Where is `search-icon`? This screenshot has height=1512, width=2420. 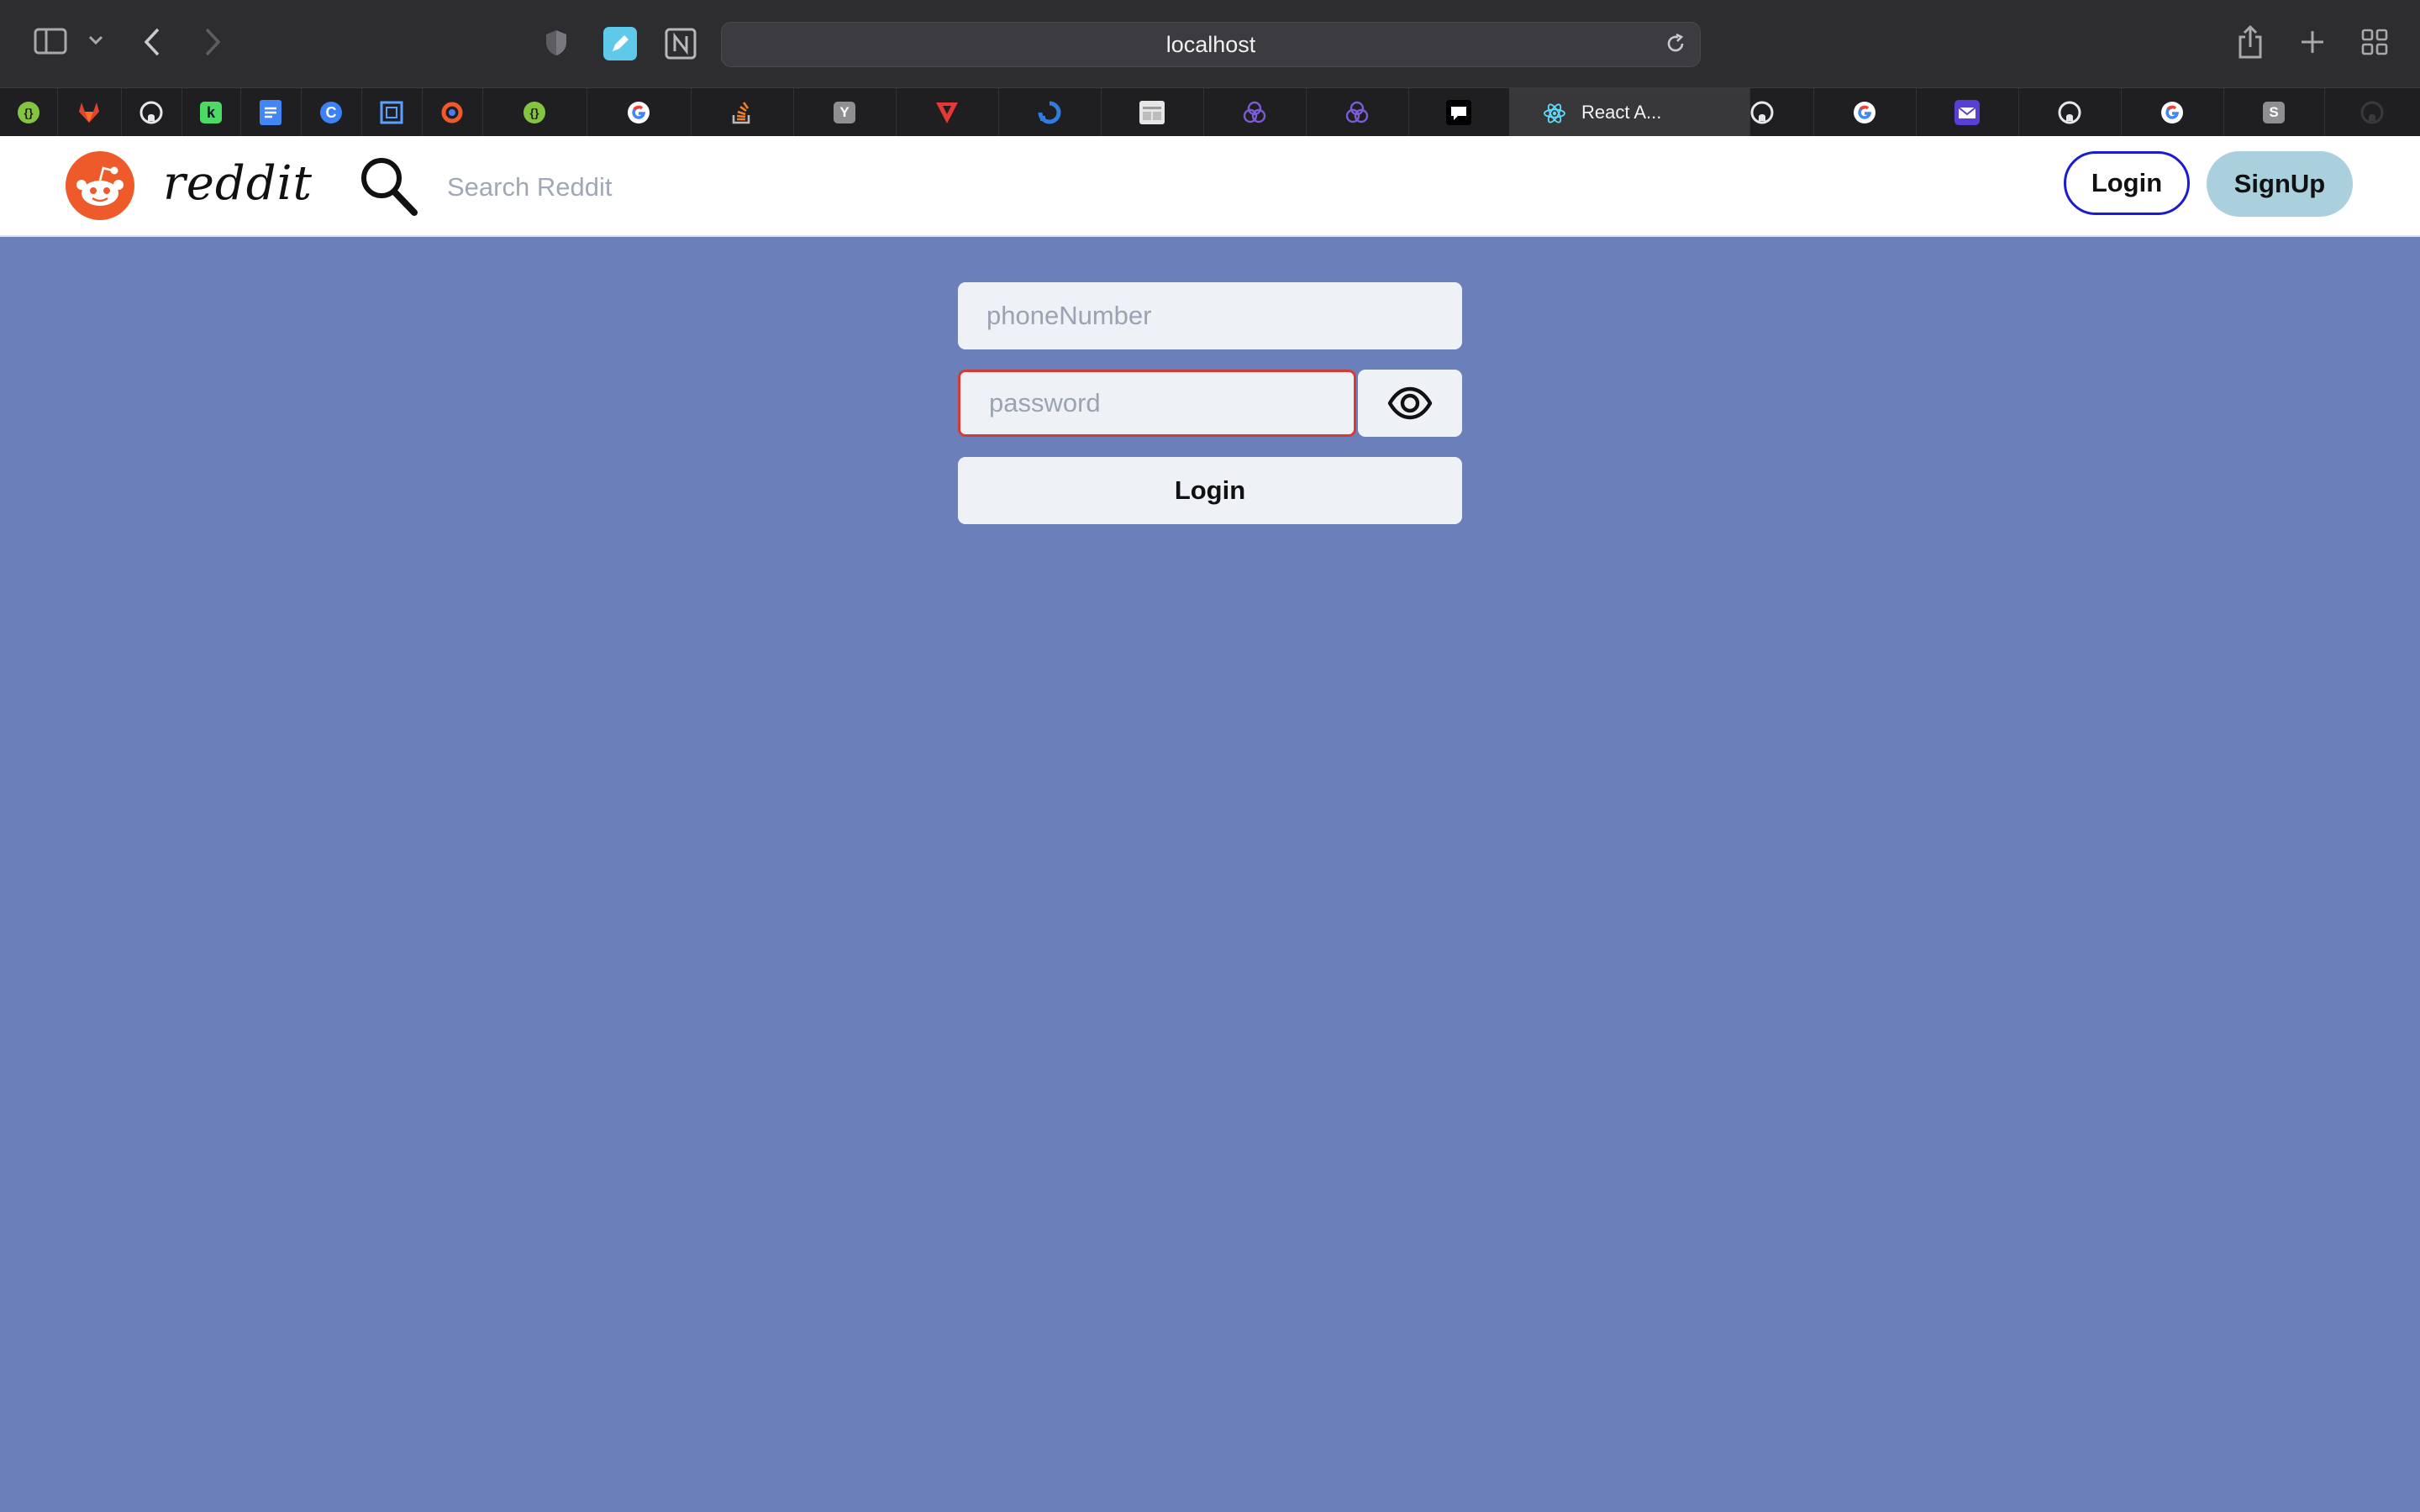 search-icon is located at coordinates (388, 186).